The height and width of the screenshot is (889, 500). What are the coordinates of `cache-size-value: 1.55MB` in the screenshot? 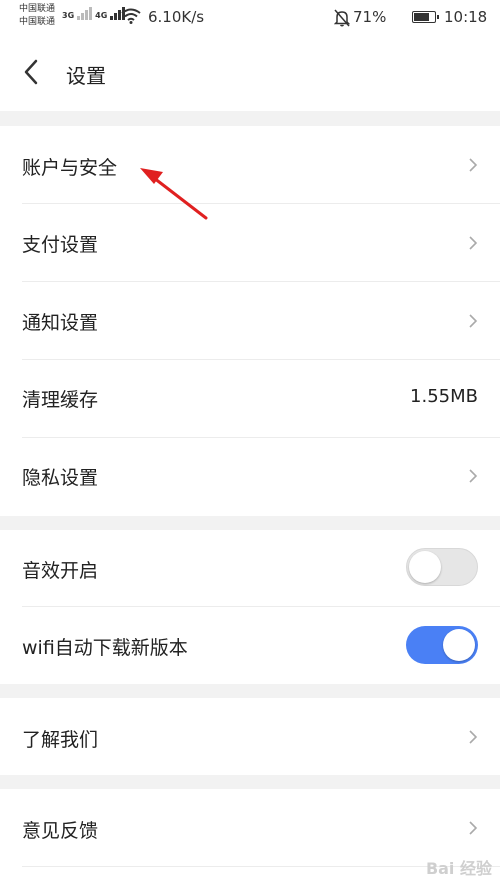 It's located at (444, 396).